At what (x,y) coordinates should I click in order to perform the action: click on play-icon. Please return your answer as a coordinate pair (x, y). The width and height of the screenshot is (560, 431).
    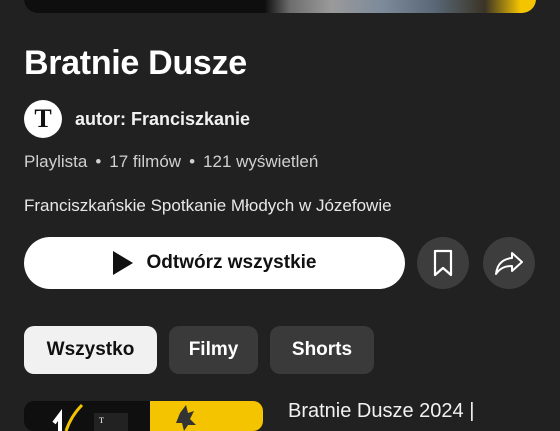
    Looking at the image, I should click on (122, 263).